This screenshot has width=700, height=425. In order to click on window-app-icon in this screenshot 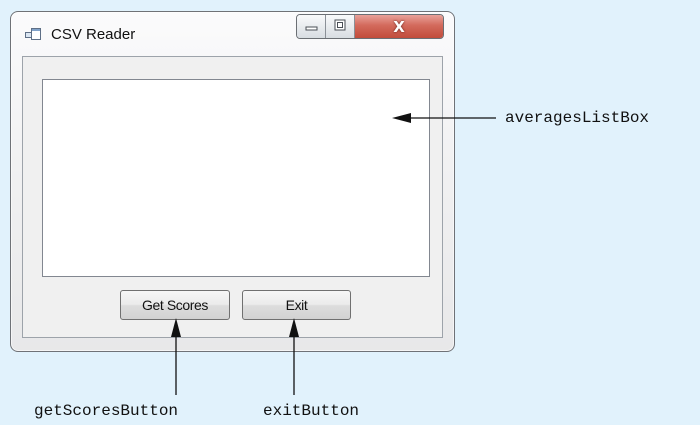, I will do `click(33, 35)`.